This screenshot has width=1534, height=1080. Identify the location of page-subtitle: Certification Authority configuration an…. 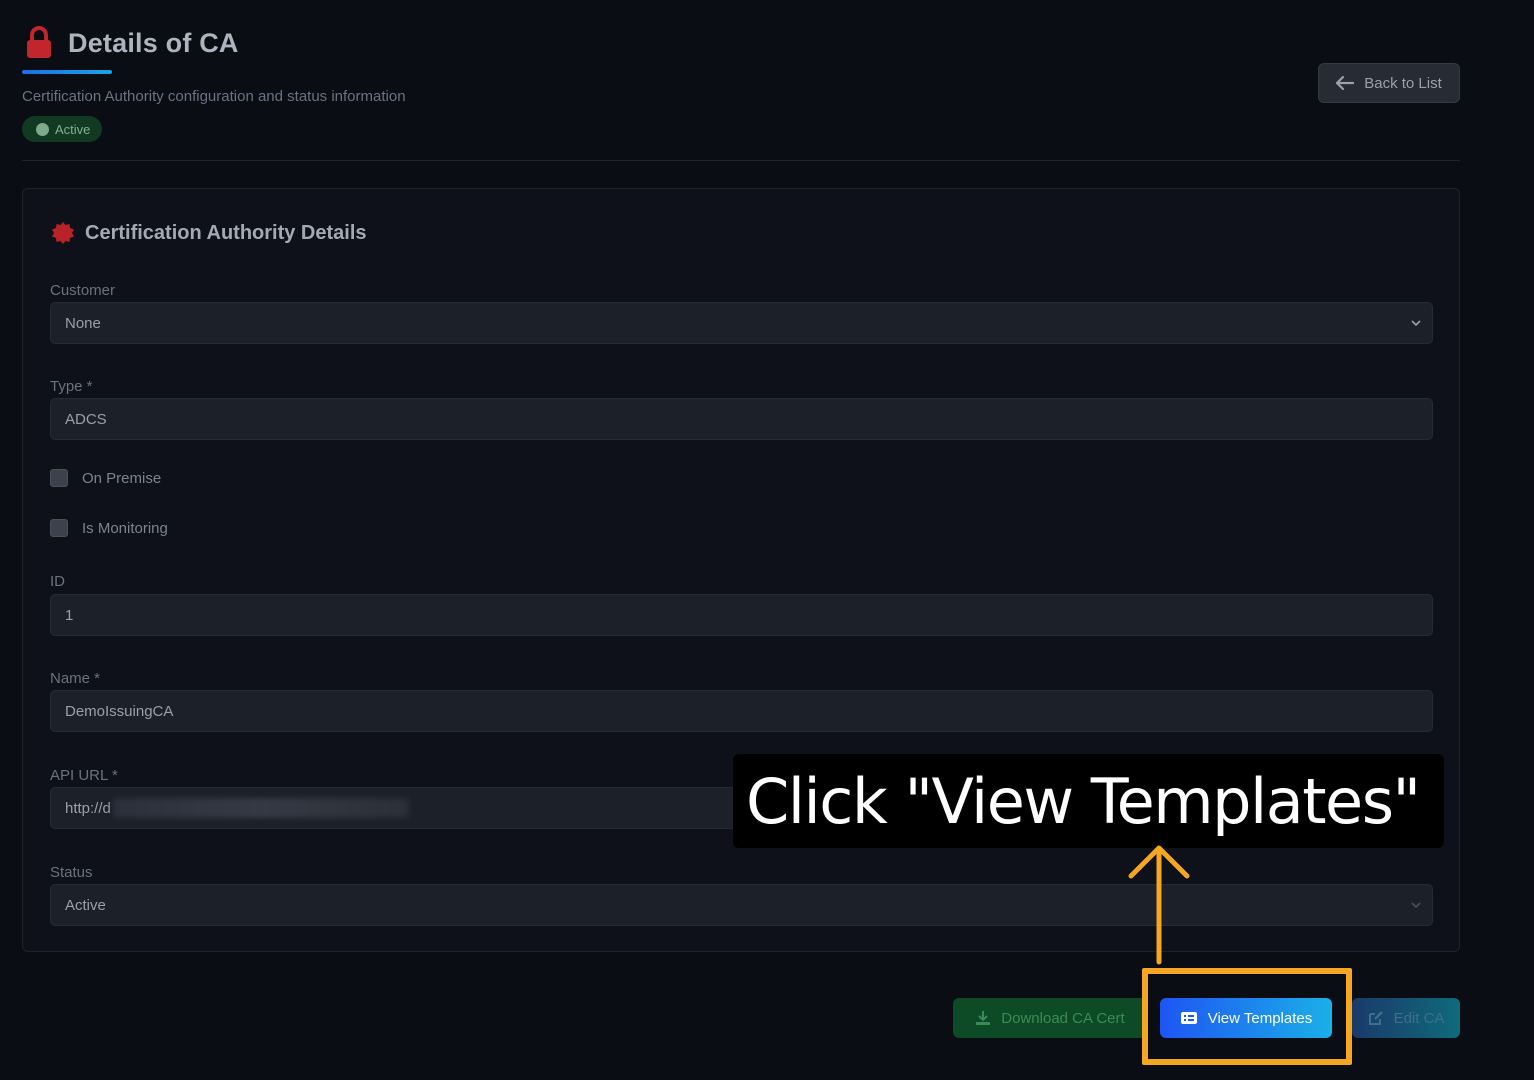
(214, 96).